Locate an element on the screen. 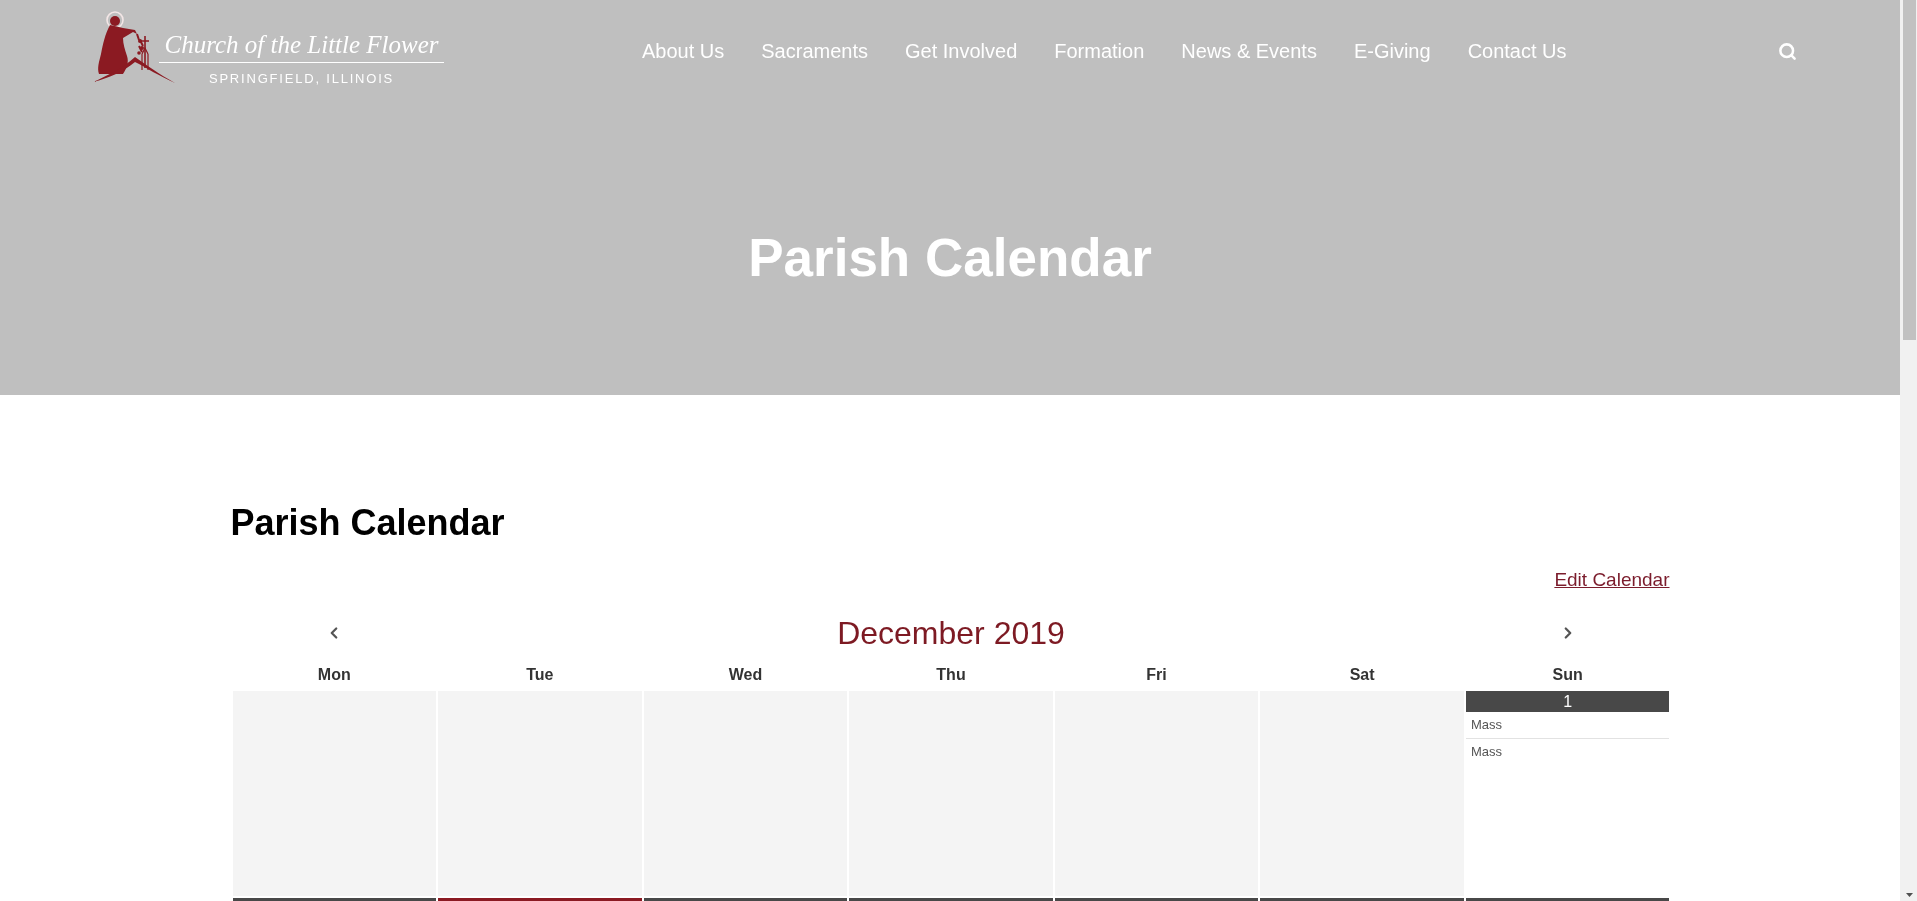  nav-link: News & Events is located at coordinates (1249, 51).